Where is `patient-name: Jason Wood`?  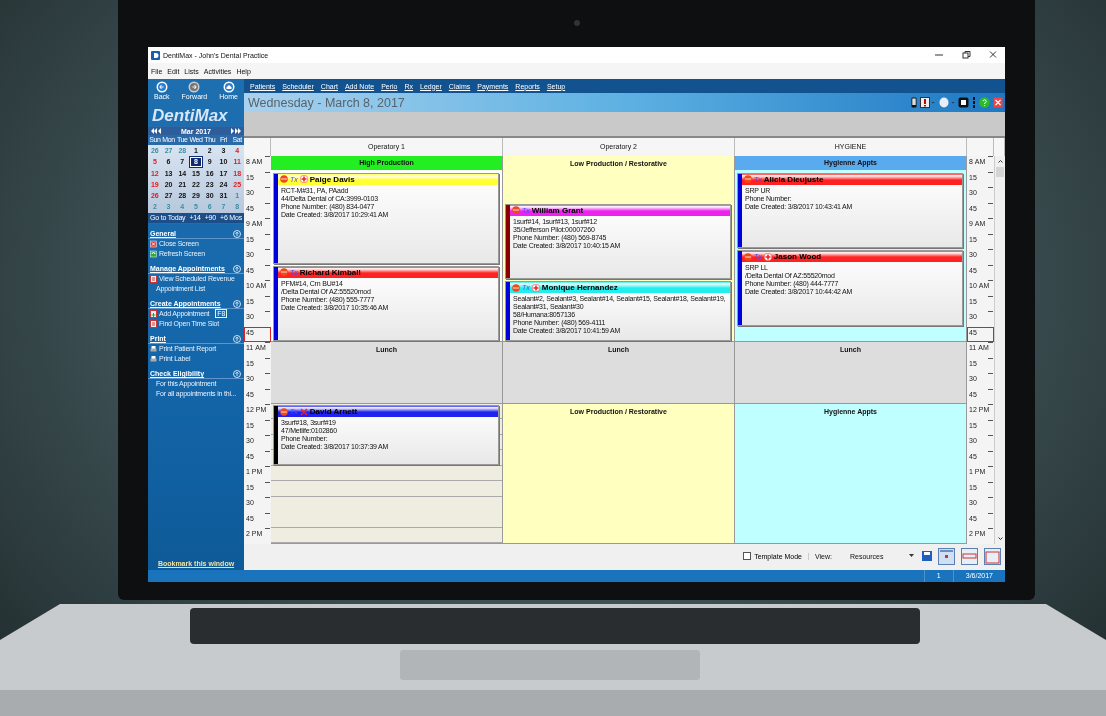
patient-name: Jason Wood is located at coordinates (797, 256).